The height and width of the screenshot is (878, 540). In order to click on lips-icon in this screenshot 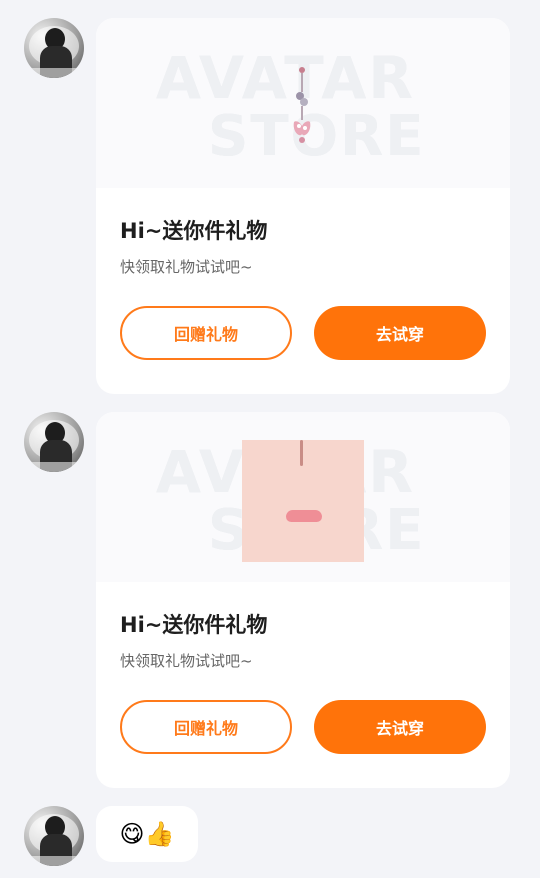, I will do `click(304, 516)`.